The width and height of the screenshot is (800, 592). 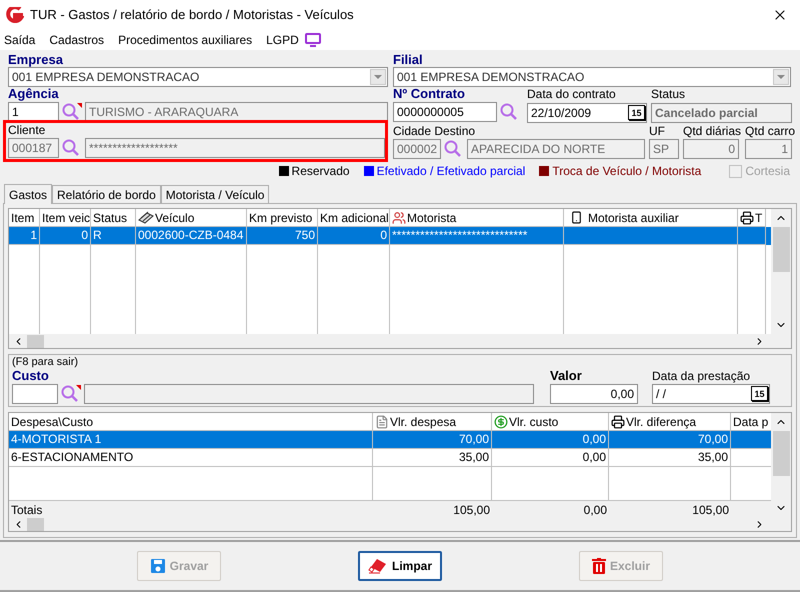 What do you see at coordinates (702, 376) in the screenshot?
I see `field-label: Data da prestação` at bounding box center [702, 376].